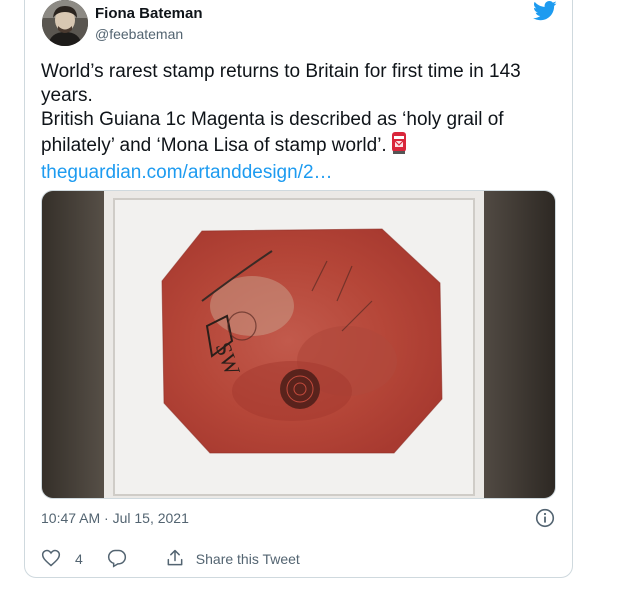  Describe the element at coordinates (67, 95) in the screenshot. I see `tweet-text-line: years.` at that location.